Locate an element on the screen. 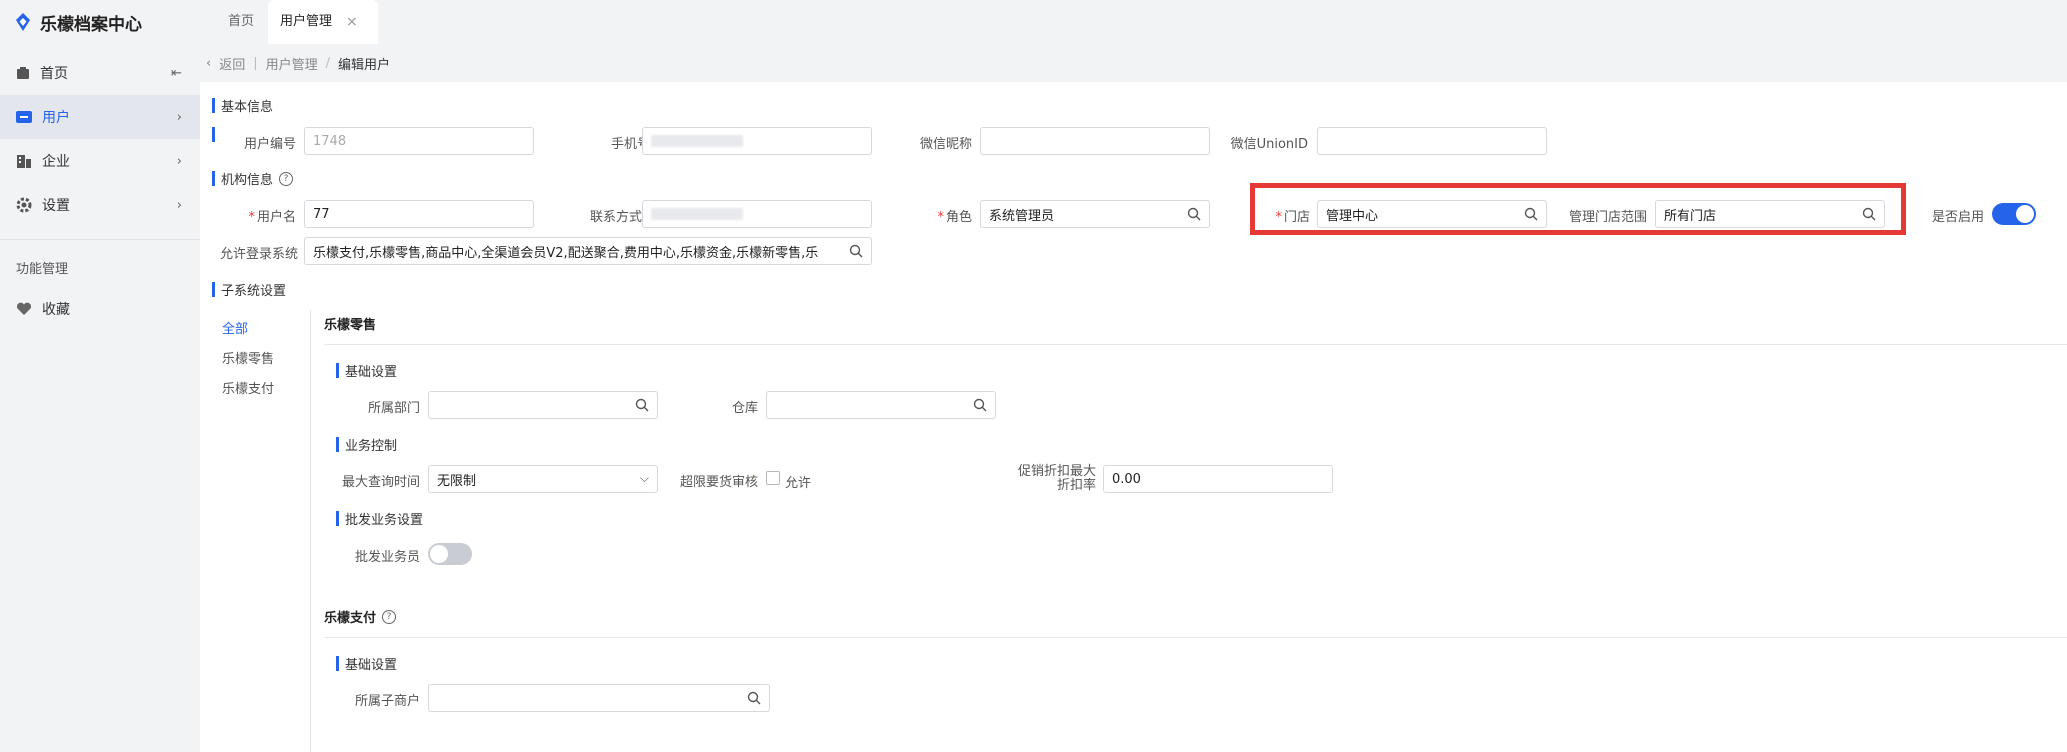  subnav-all: 全部 is located at coordinates (235, 327).